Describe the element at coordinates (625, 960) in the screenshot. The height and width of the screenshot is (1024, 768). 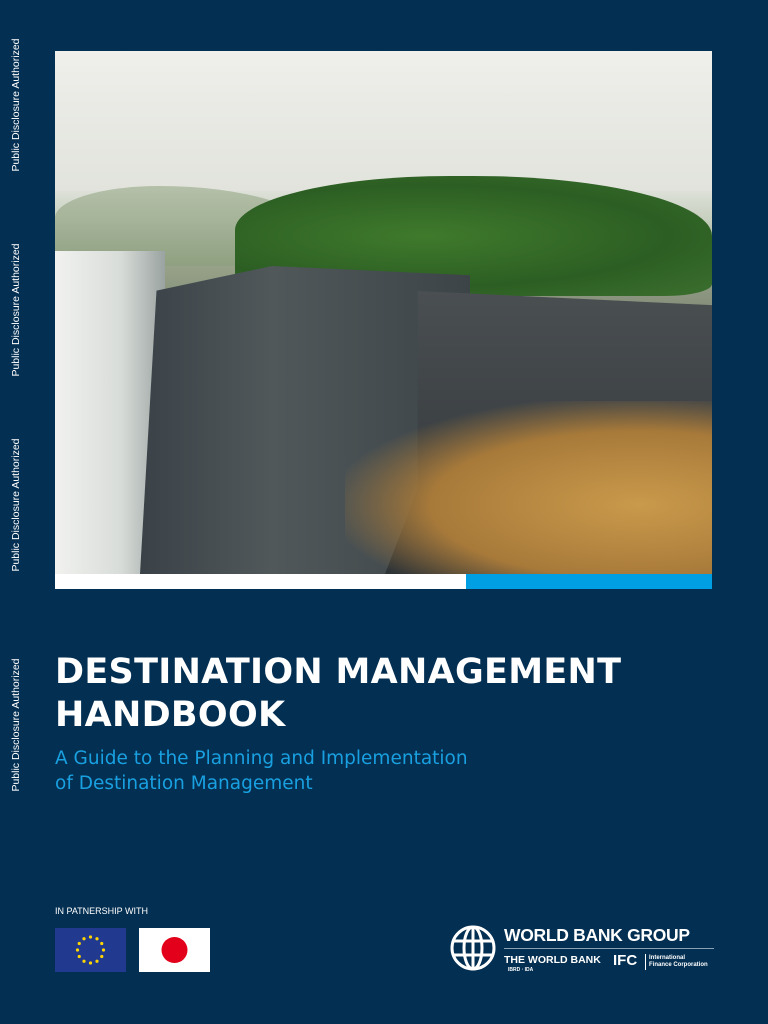
I see `logo-ifc: IFC` at that location.